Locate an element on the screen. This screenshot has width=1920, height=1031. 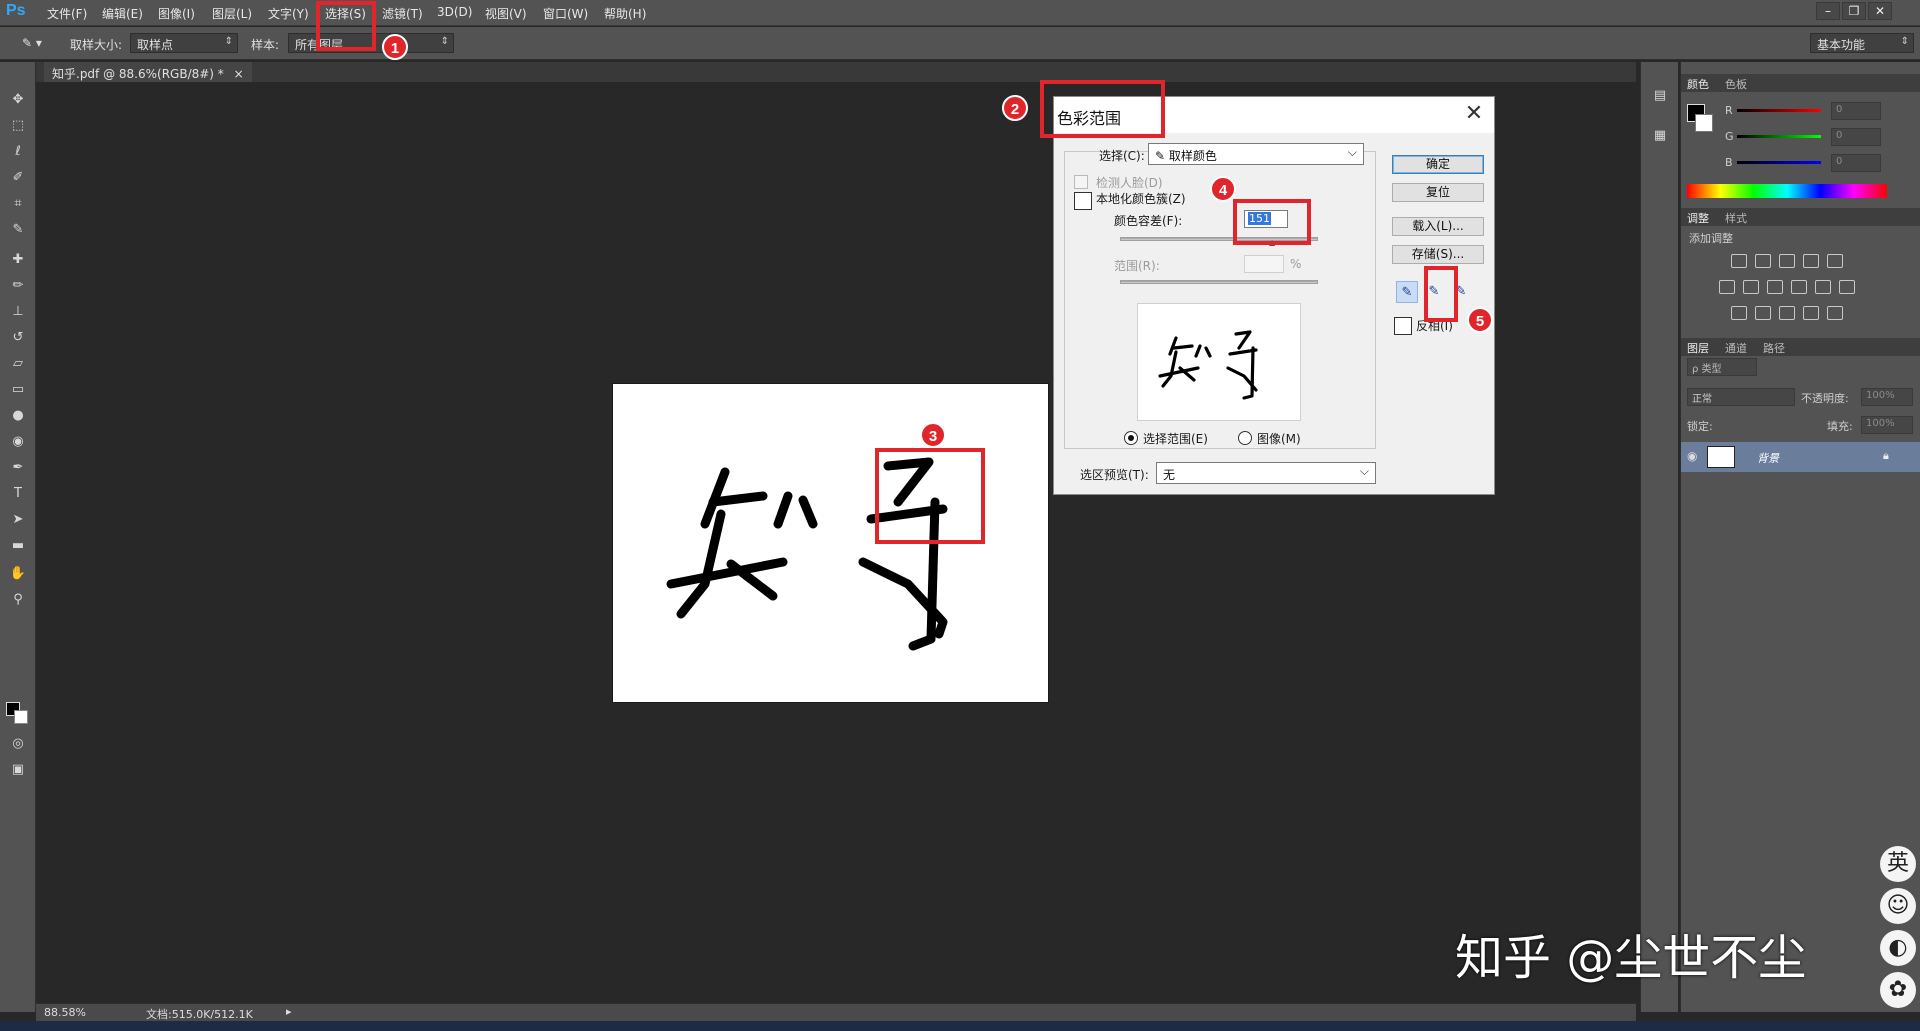
status-menu-arrow-icon: ▸ is located at coordinates (289, 1011).